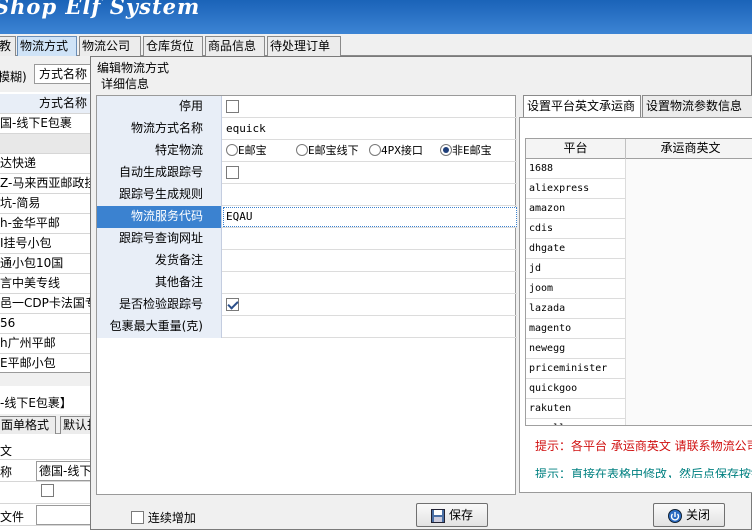 The image size is (752, 530). I want to click on table-row: cdis, so click(639, 229).